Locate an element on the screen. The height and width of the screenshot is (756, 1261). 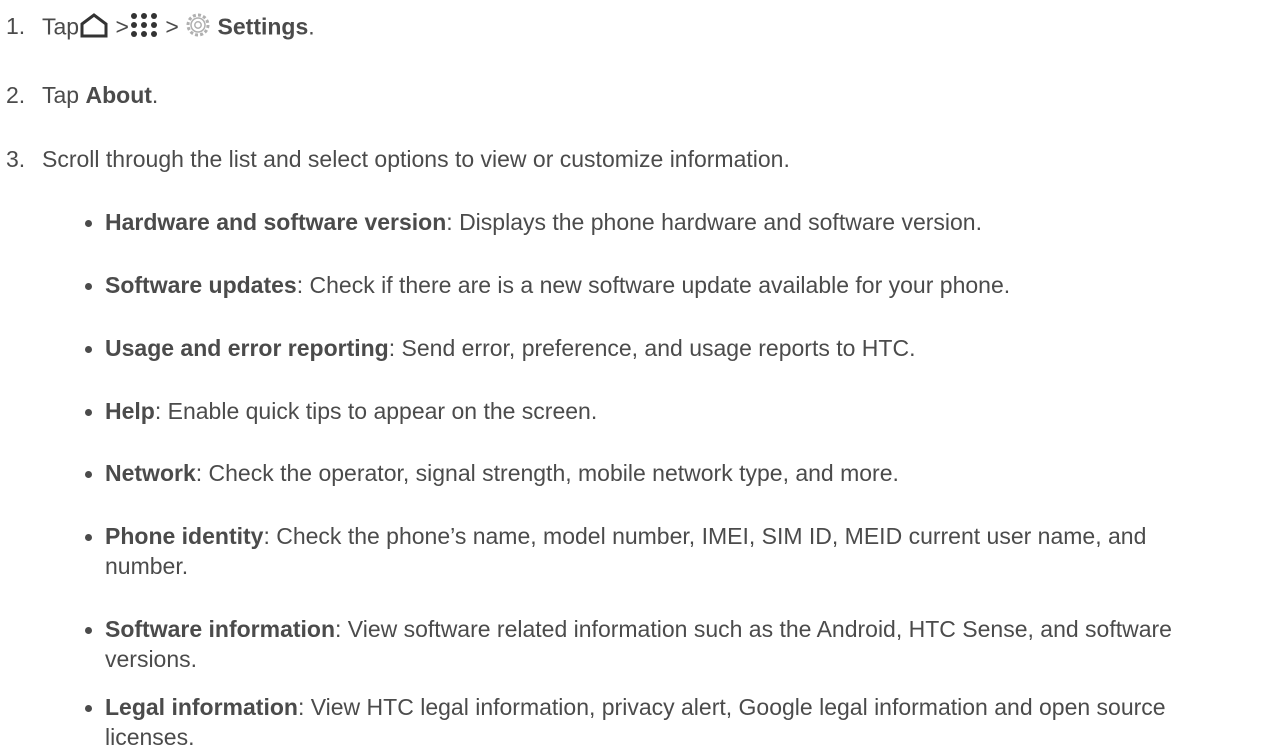
step-number: 3. is located at coordinates (16, 159).